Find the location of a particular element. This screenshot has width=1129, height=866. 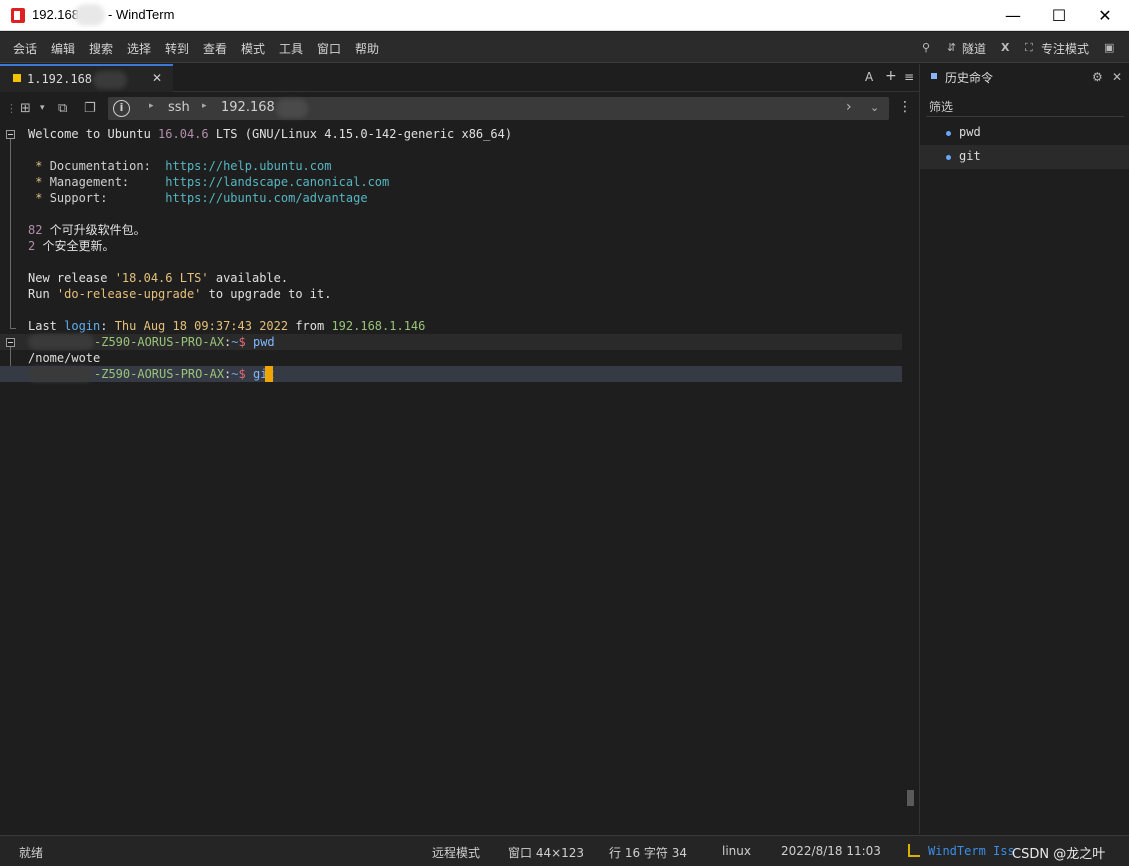

chevron-right-icon: › is located at coordinates (849, 107).